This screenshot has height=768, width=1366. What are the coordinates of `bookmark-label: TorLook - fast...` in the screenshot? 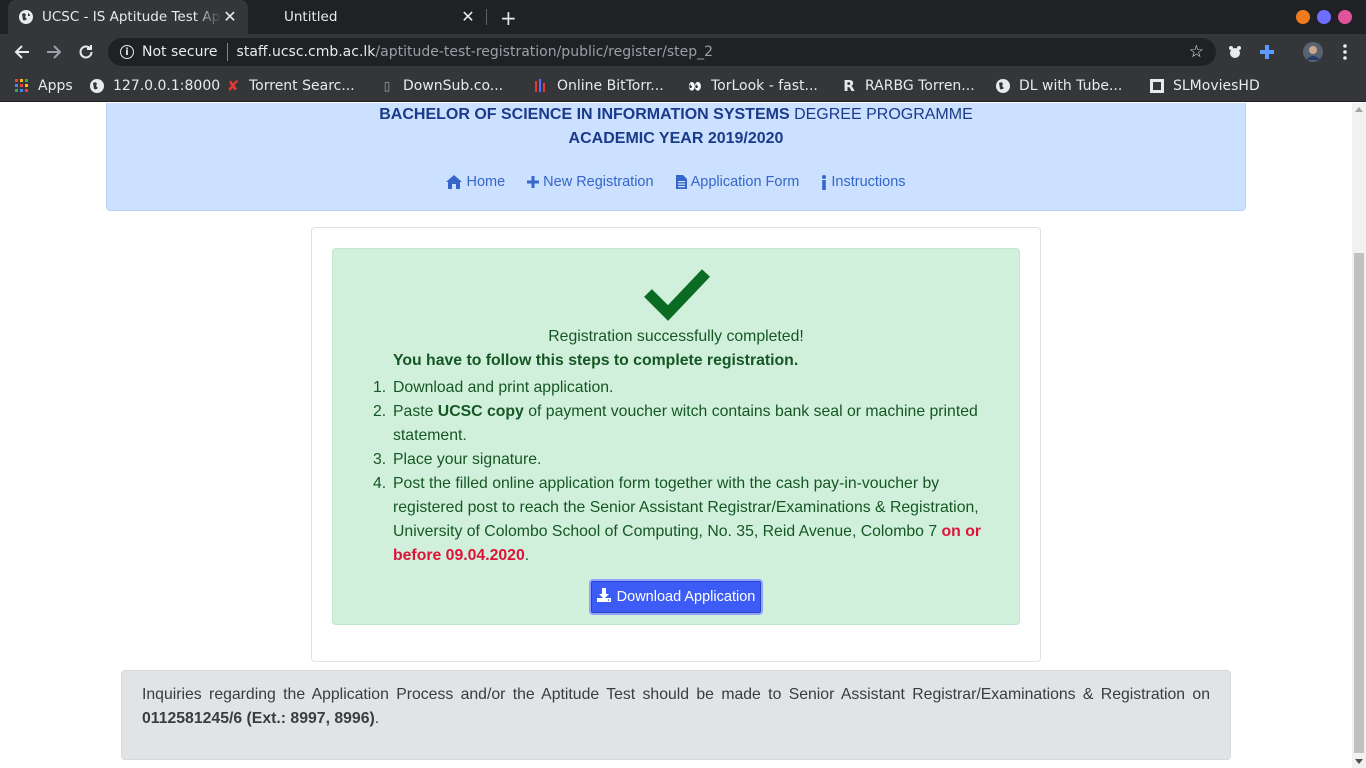 It's located at (764, 86).